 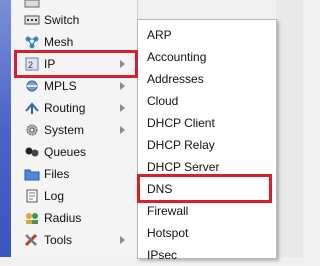 I want to click on submenu-item-hotspot: Hotspot, so click(x=207, y=233).